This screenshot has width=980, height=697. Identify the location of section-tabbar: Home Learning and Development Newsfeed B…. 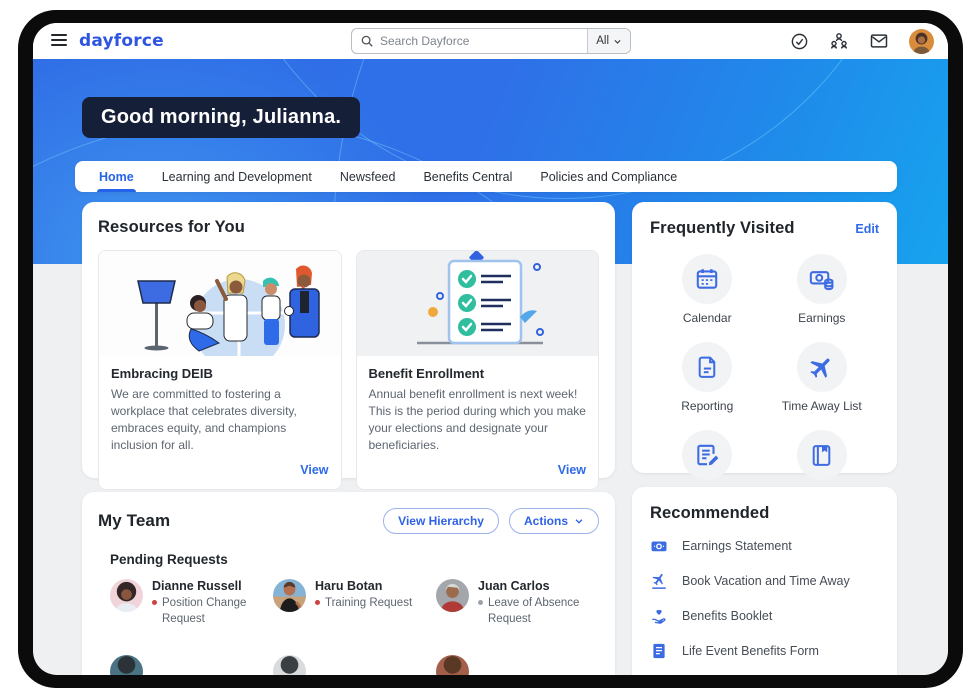
(486, 176).